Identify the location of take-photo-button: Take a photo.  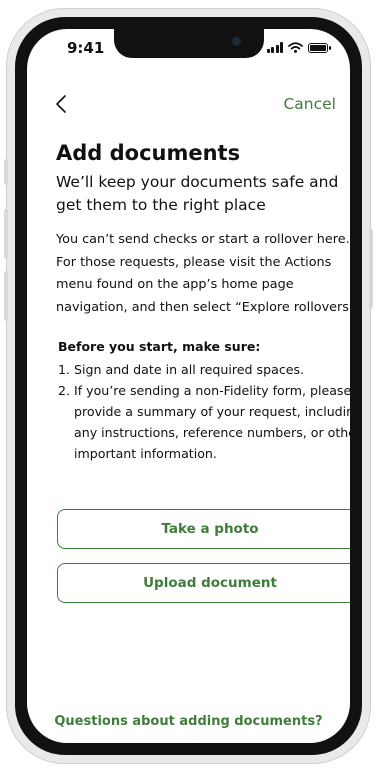
(203, 529).